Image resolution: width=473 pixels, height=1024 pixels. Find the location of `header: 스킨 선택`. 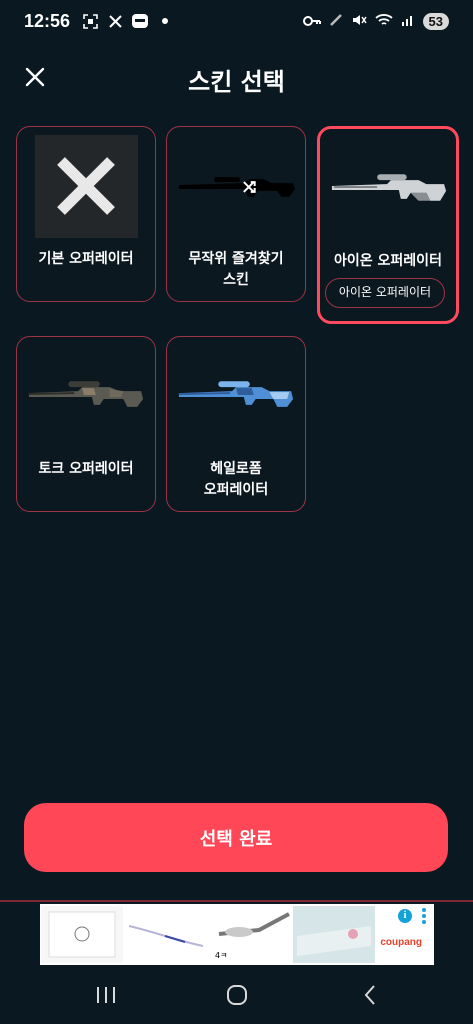

header: 스킨 선택 is located at coordinates (236, 78).